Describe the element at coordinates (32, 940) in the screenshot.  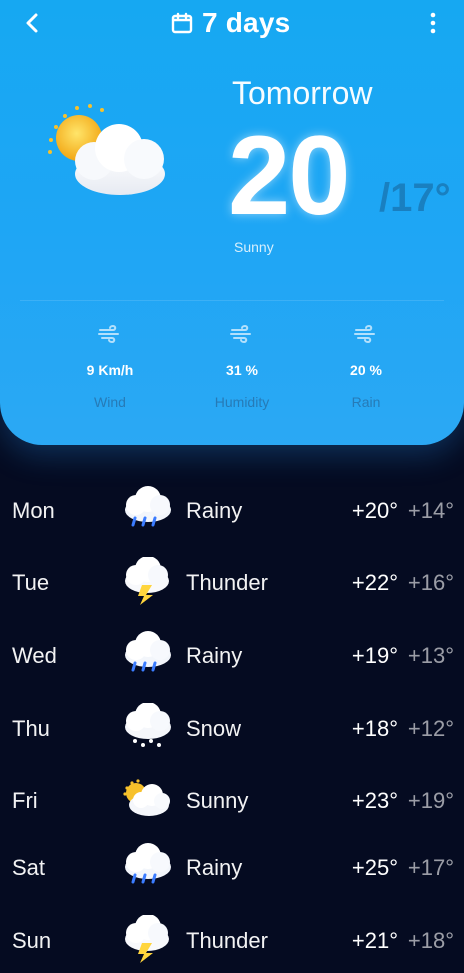
I see `forecast-day: Sun` at that location.